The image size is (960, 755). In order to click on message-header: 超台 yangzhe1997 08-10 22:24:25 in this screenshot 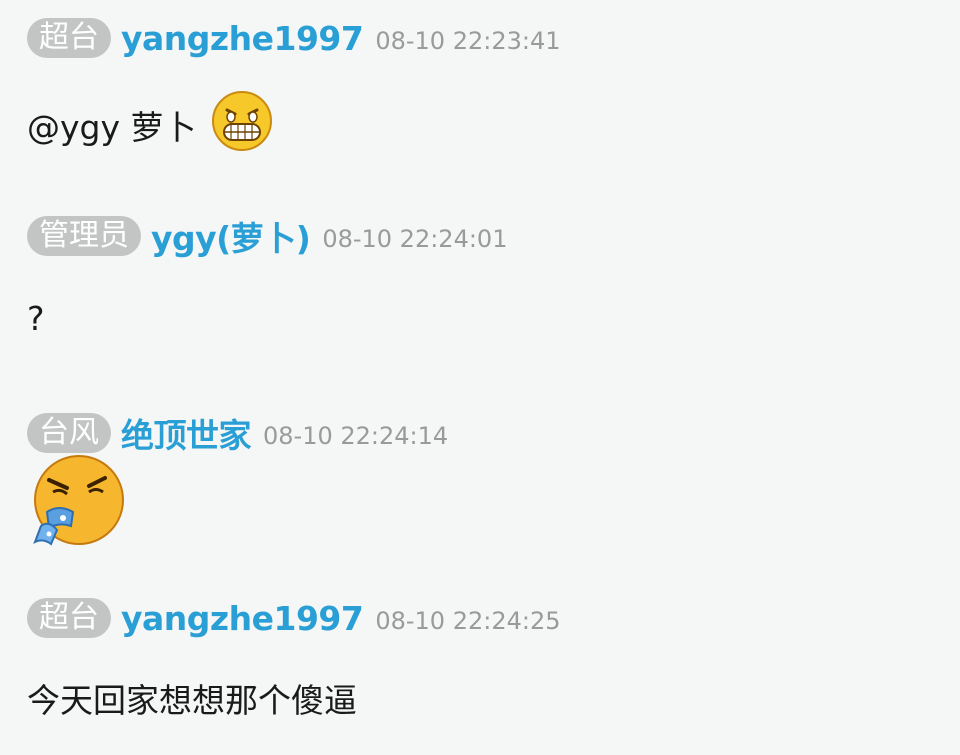, I will do `click(293, 618)`.